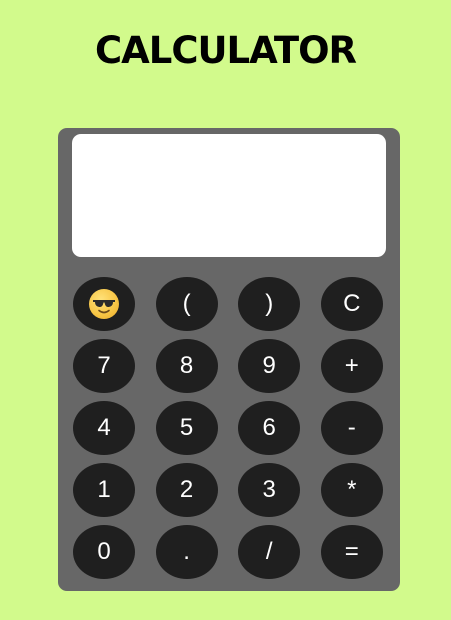 This screenshot has width=451, height=620. Describe the element at coordinates (269, 490) in the screenshot. I see `digit-3-button: 3` at that location.